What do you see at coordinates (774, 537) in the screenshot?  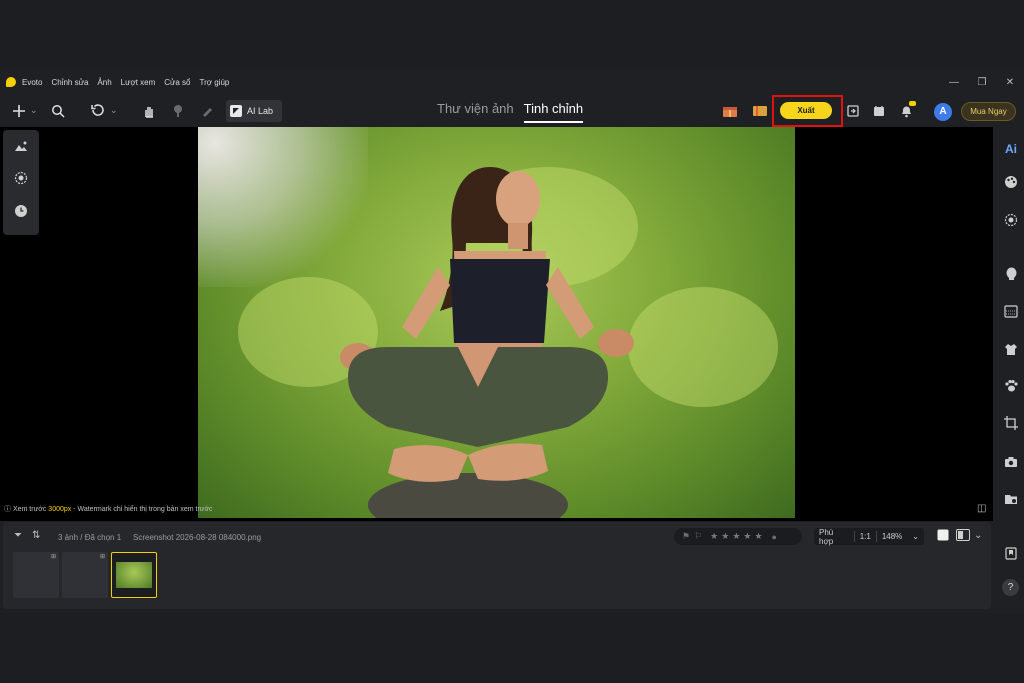 I see `color-label-icon: ●` at bounding box center [774, 537].